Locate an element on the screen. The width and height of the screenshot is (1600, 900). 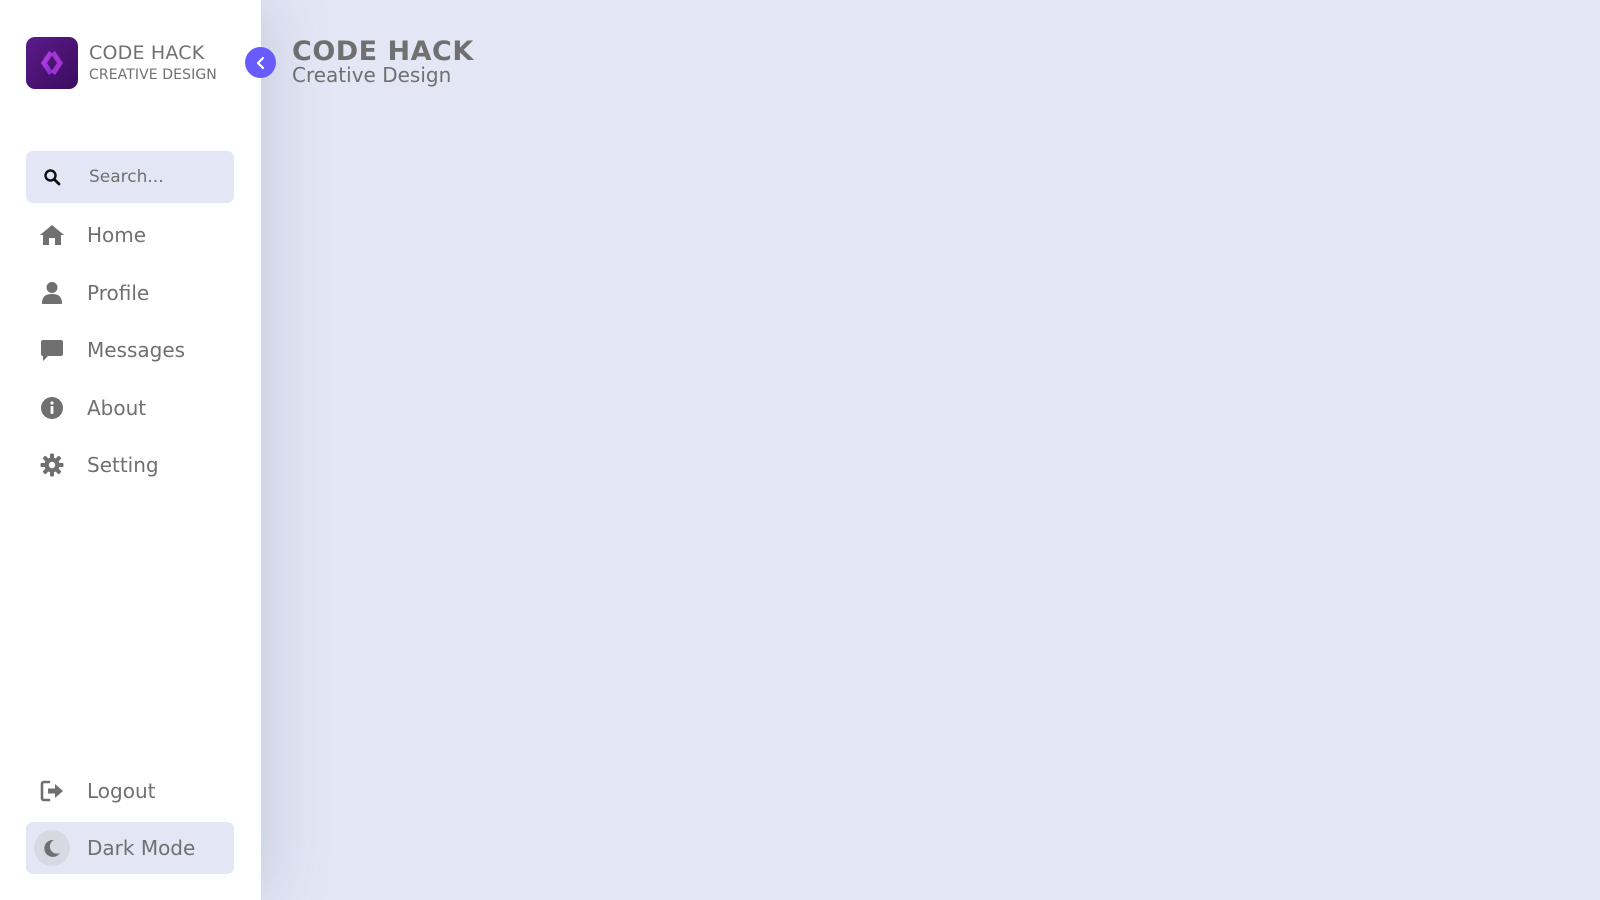
message-icon is located at coordinates (52, 350).